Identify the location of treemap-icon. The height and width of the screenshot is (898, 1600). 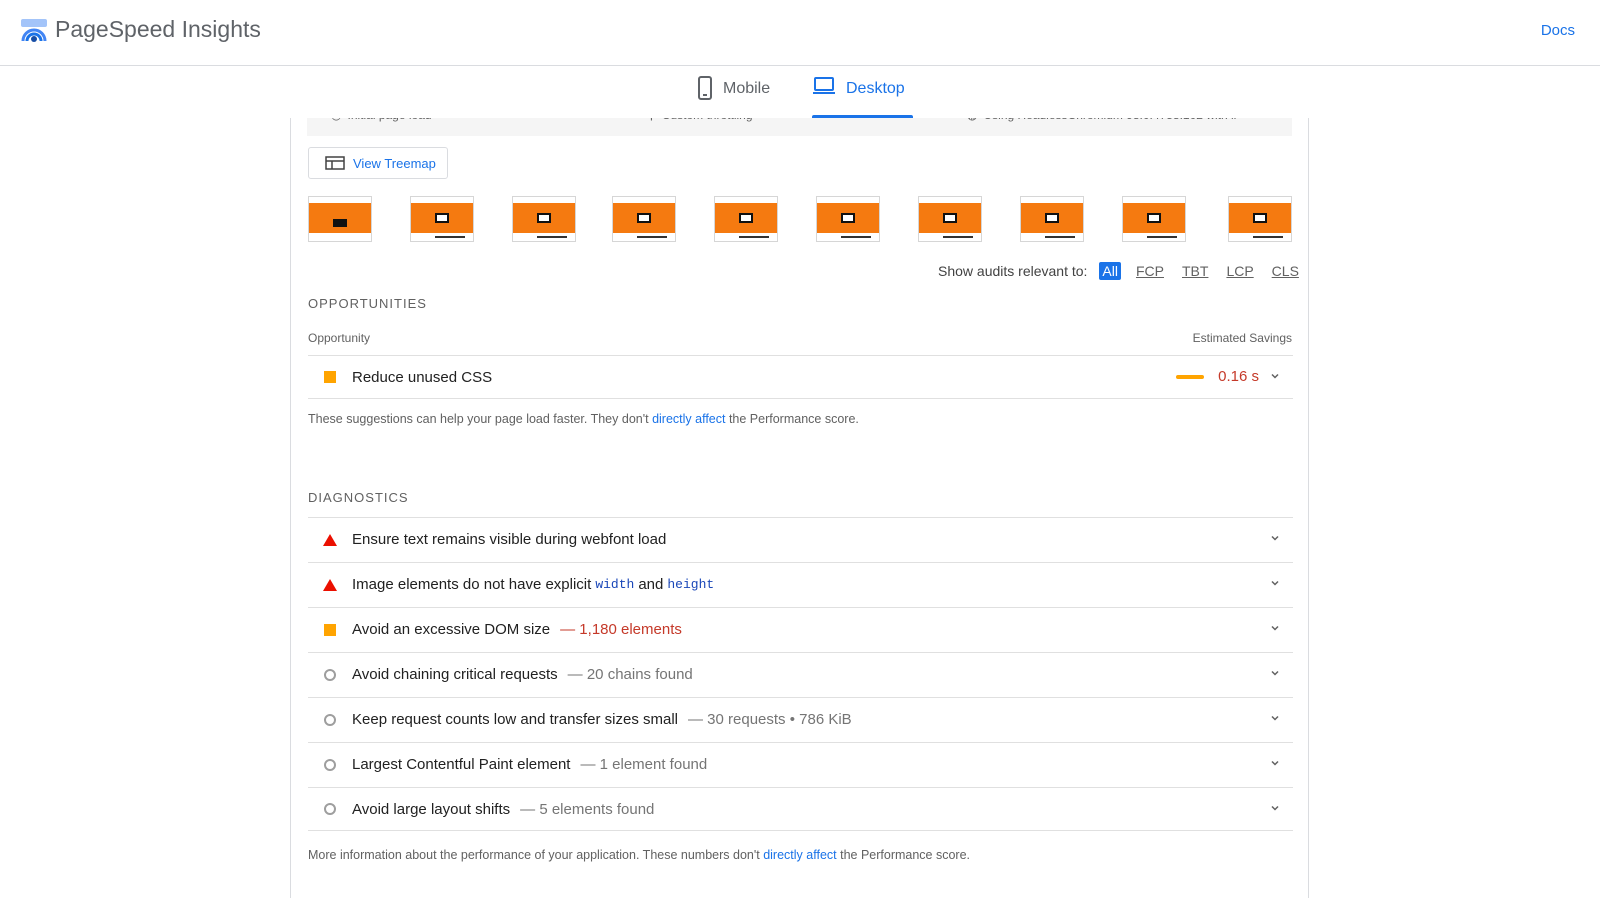
(335, 163).